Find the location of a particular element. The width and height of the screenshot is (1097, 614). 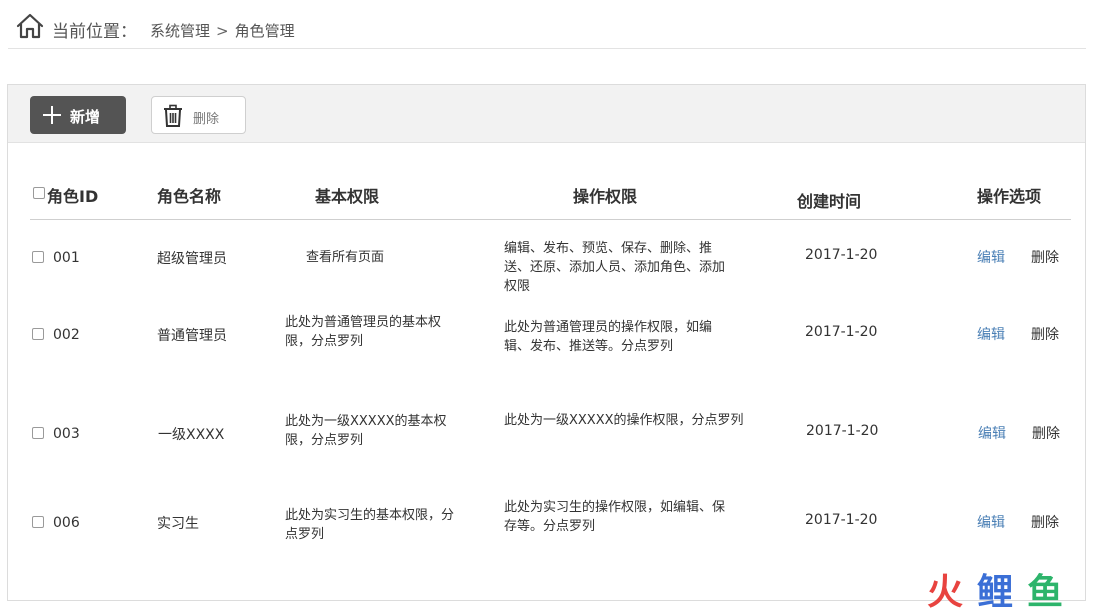

watermark-char-3: 鱼 is located at coordinates (1045, 592).